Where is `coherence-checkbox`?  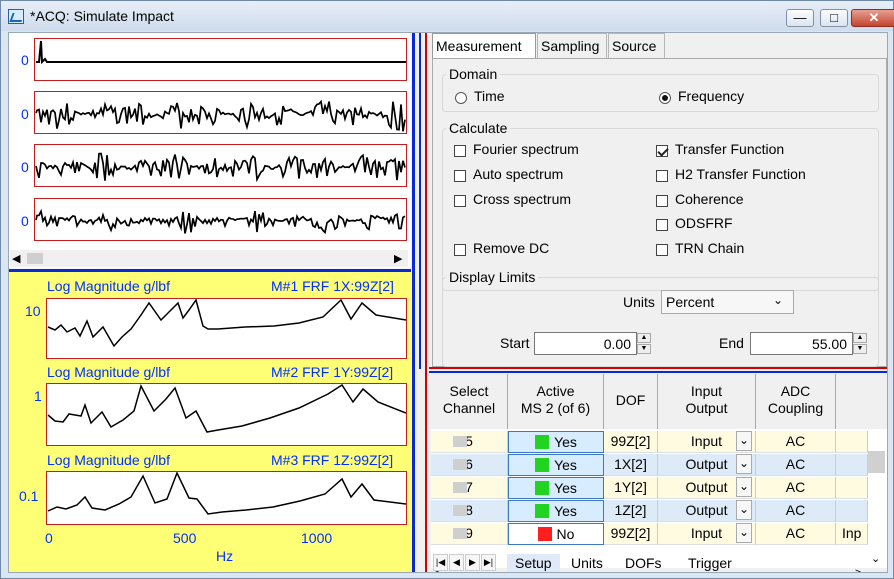 coherence-checkbox is located at coordinates (662, 201).